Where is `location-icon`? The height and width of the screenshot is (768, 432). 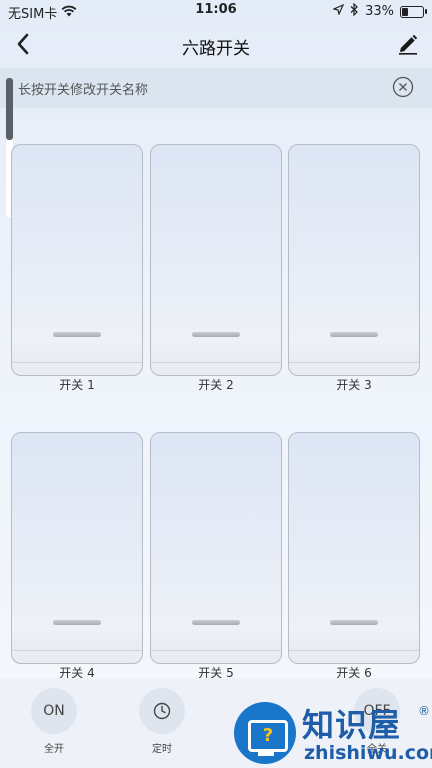
location-icon is located at coordinates (338, 11).